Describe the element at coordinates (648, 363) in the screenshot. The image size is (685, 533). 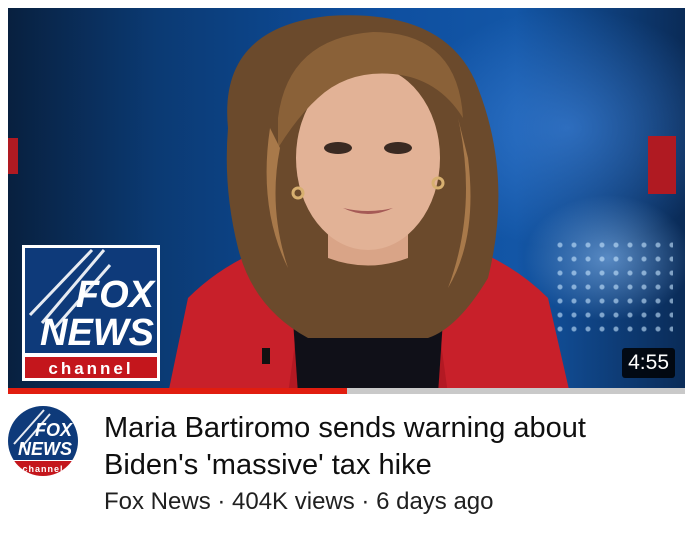
I see `duration-badge: 4:55` at that location.